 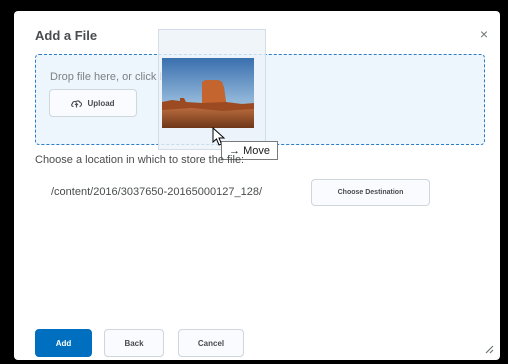 I want to click on back-button: Back, so click(x=134, y=343).